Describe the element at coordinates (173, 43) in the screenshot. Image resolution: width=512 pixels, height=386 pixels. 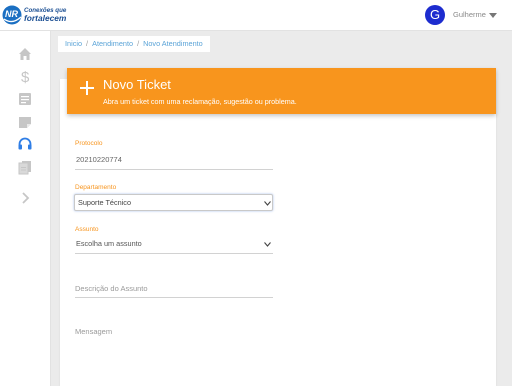
I see `breadcrumb-item-novo-atendimento: Novo Atendimento` at that location.